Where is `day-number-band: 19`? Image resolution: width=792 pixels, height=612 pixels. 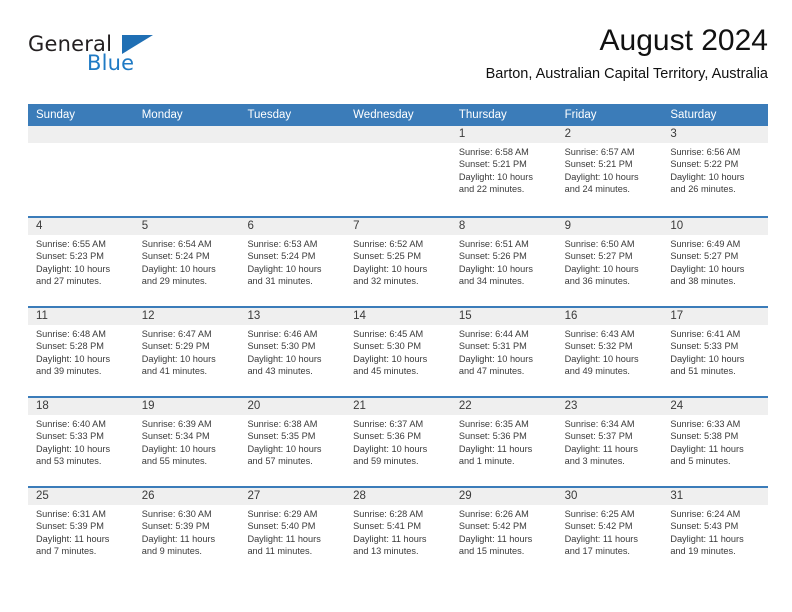 day-number-band: 19 is located at coordinates (186, 406).